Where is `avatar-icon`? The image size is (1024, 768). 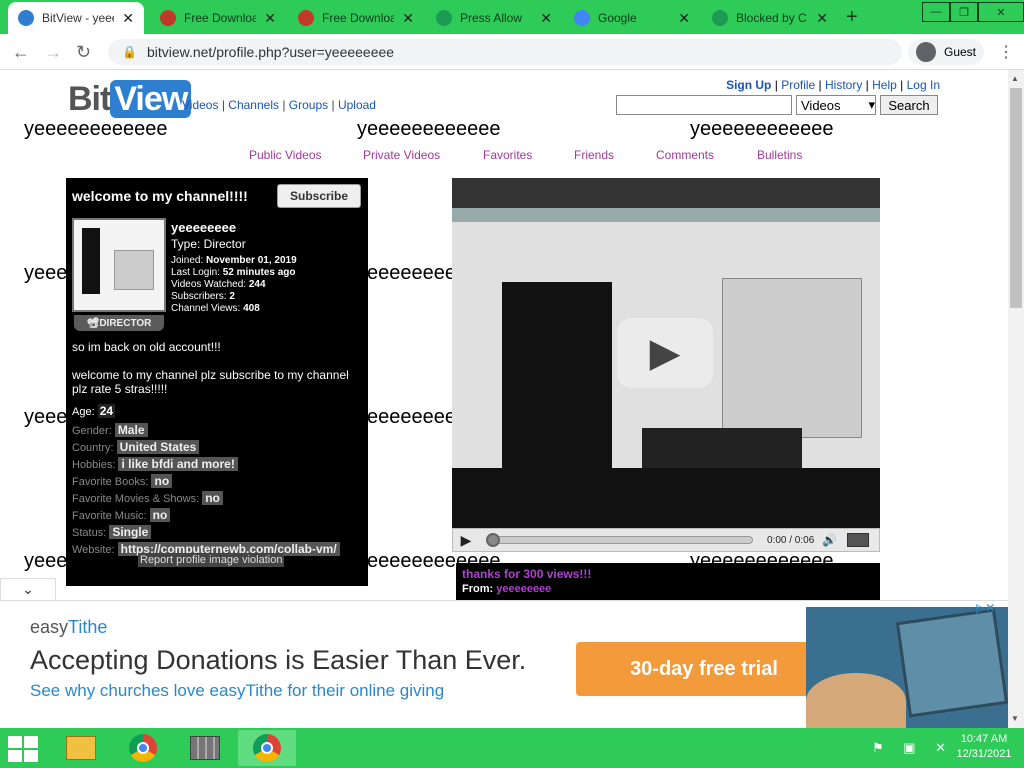 avatar-icon is located at coordinates (926, 52).